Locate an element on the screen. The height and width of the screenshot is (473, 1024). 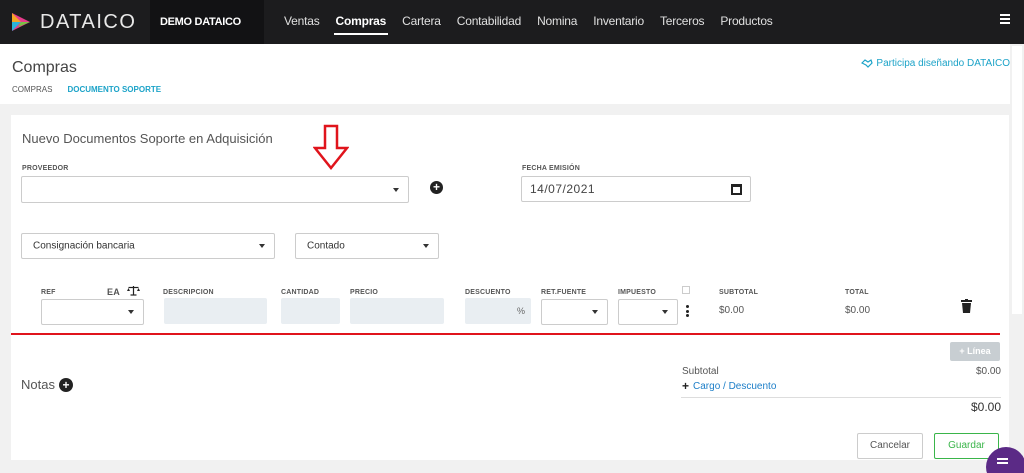
col-header-ret-fuente: RET.FUENTE is located at coordinates (564, 292).